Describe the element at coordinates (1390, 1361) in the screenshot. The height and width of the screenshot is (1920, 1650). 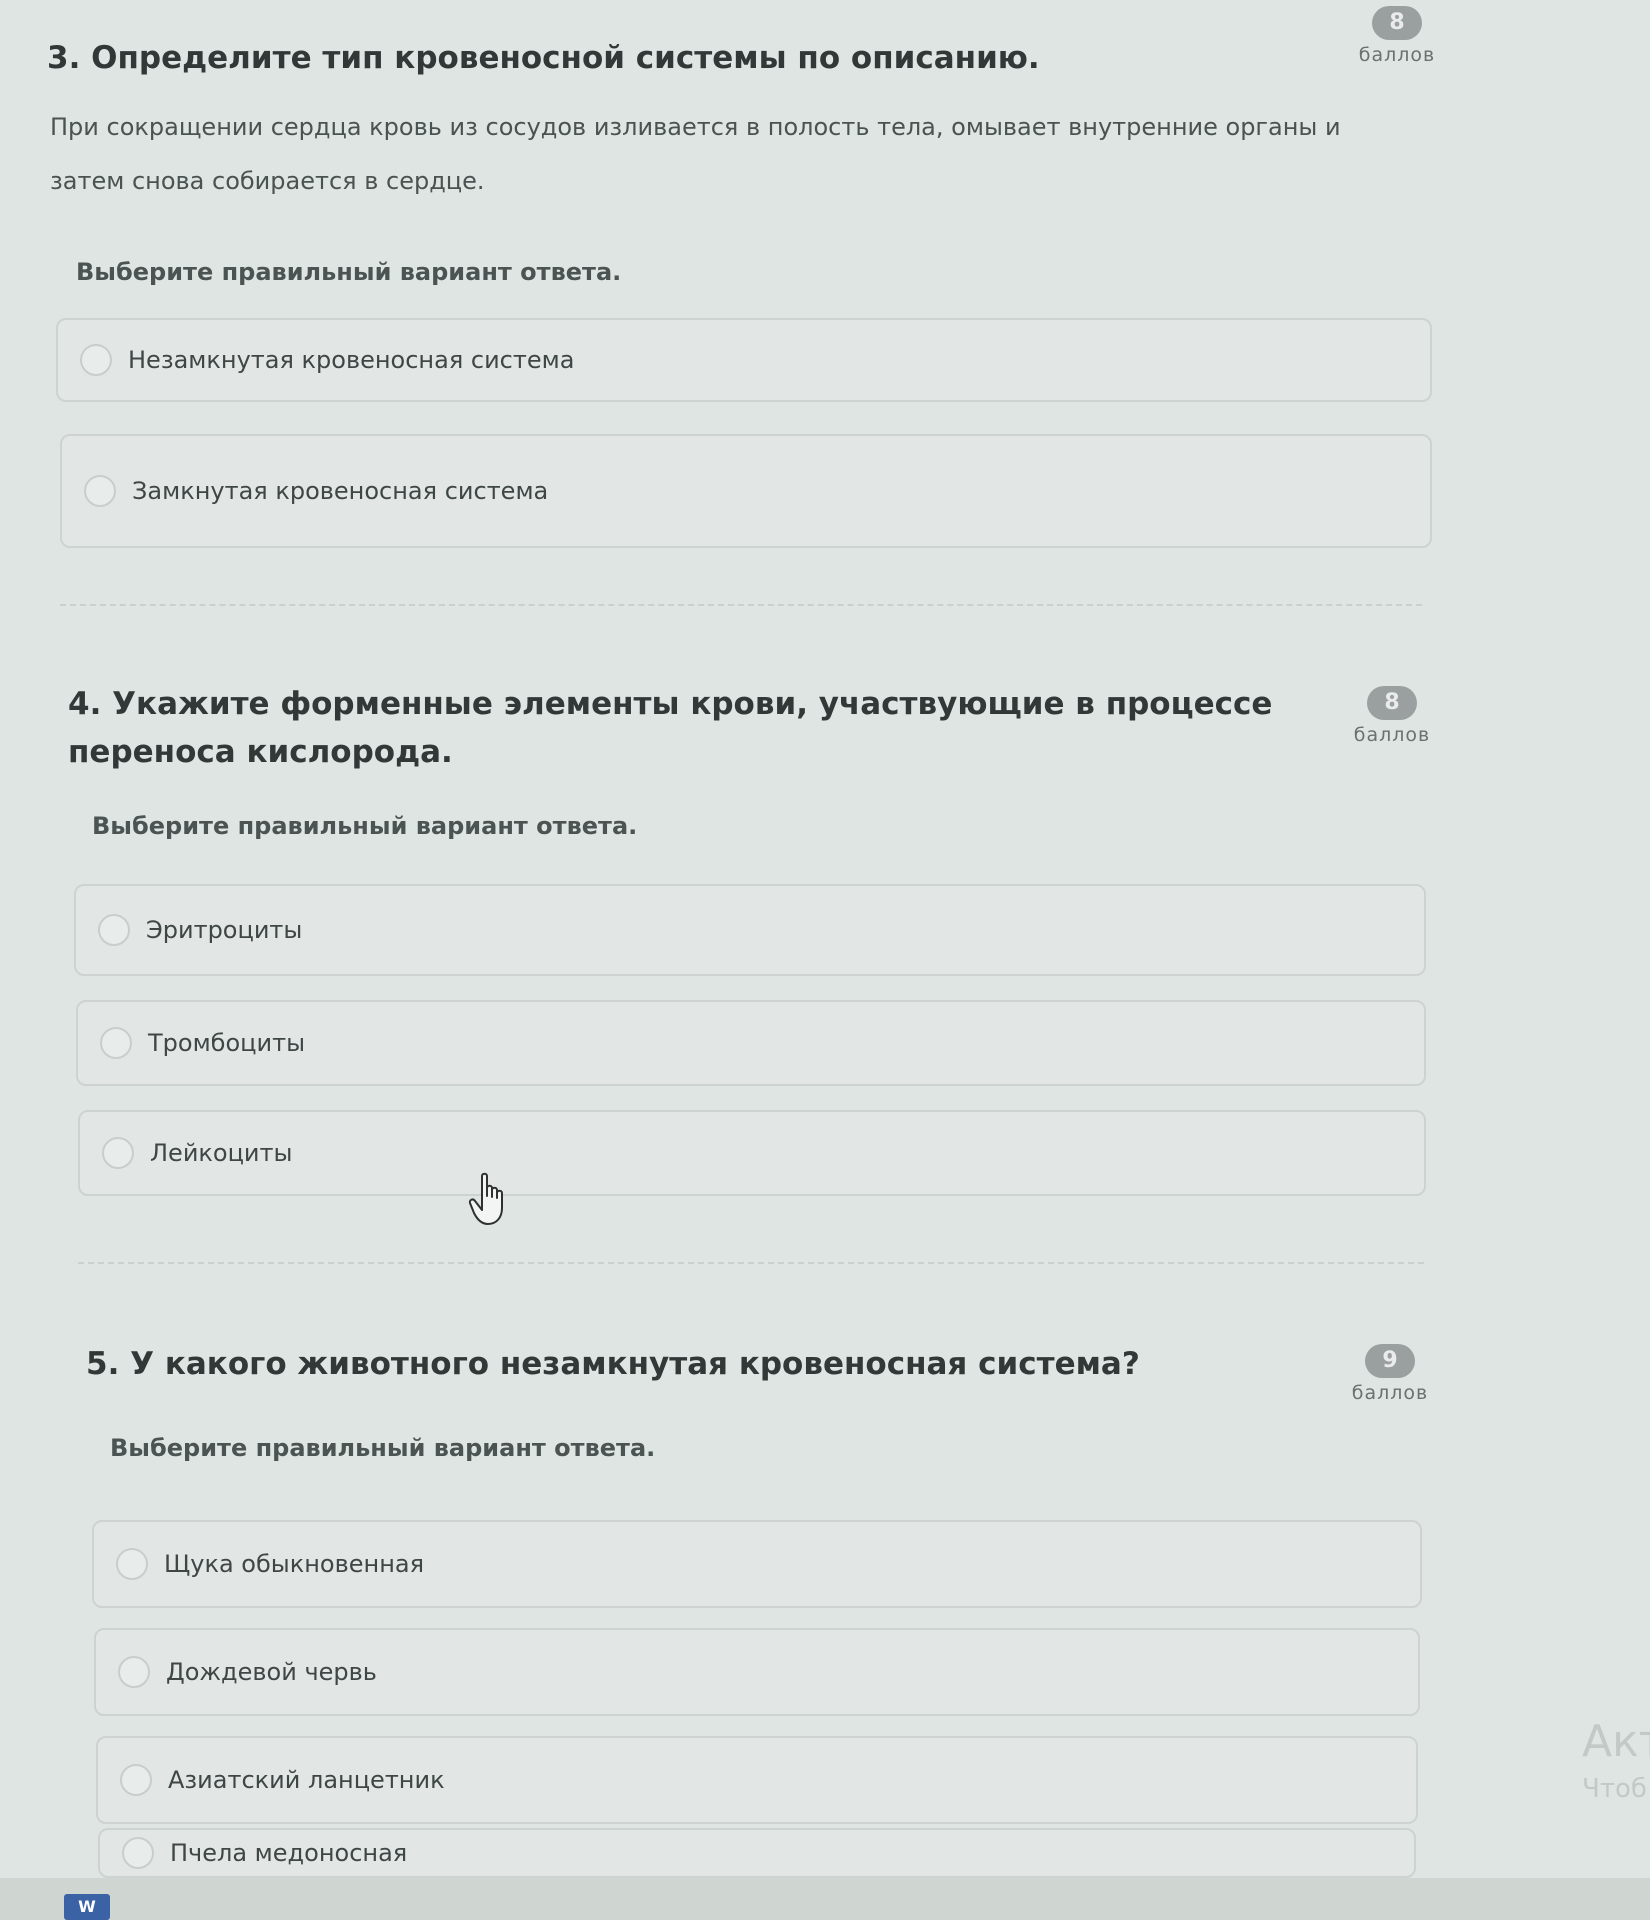
I see `score-badge: 9` at that location.